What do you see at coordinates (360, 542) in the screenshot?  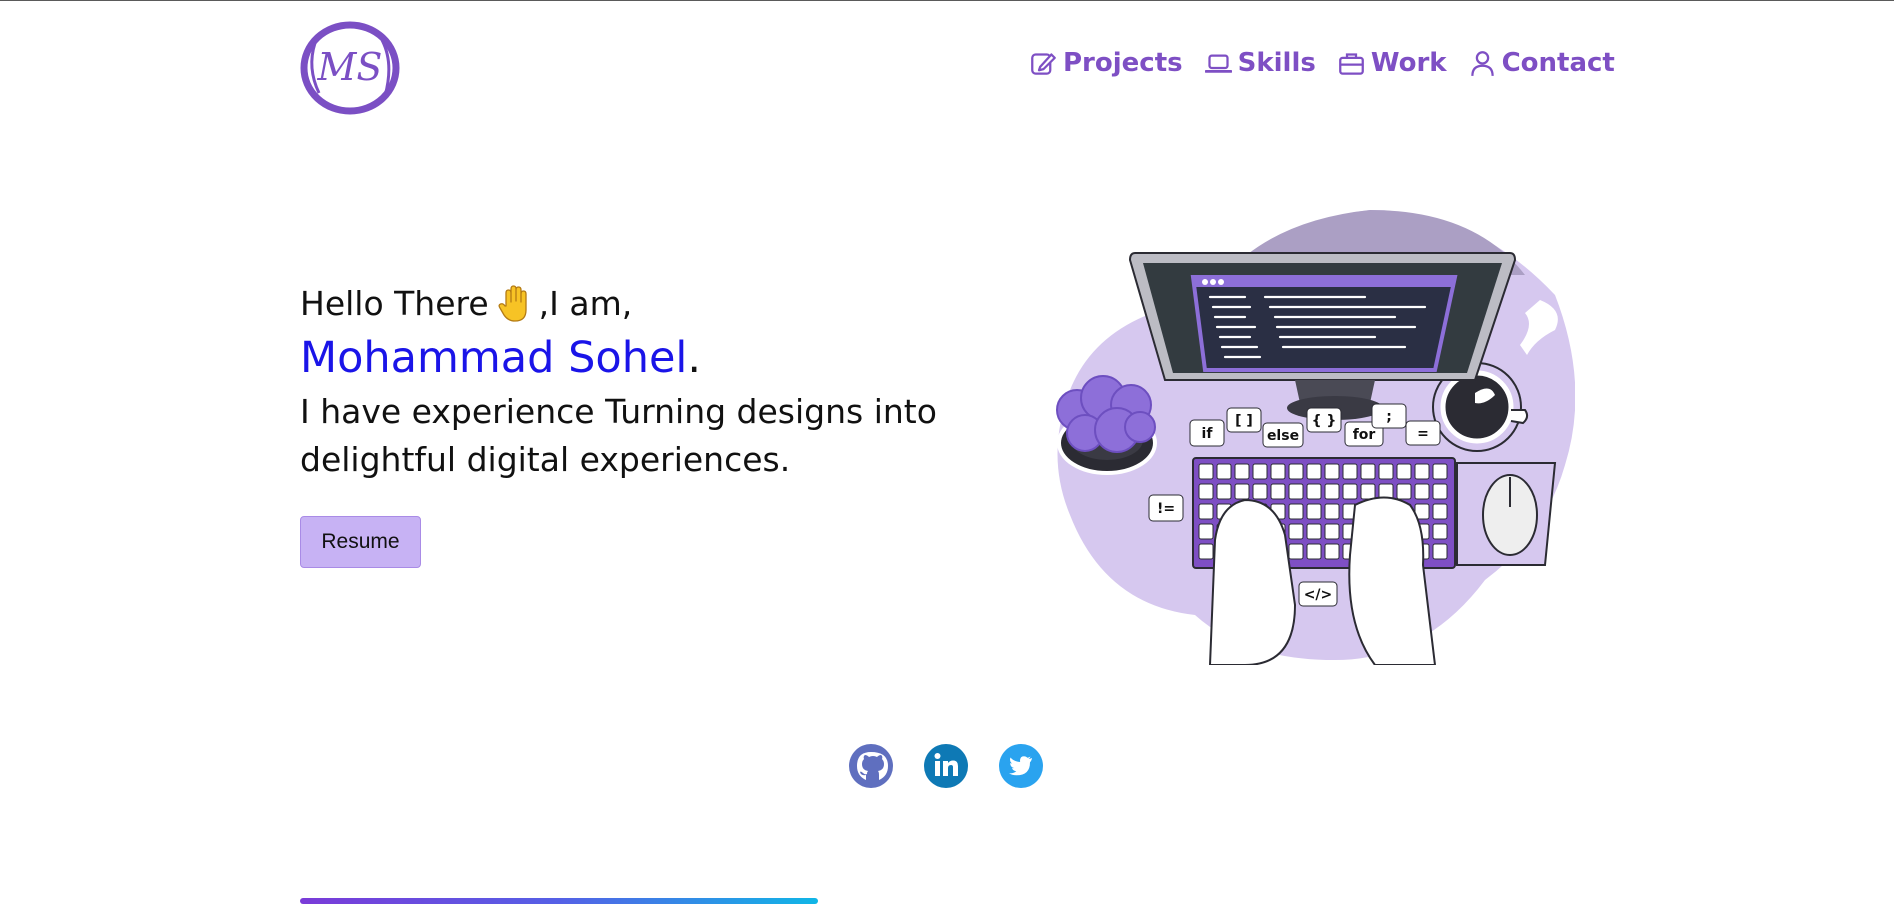 I see `resume-button: Resume` at bounding box center [360, 542].